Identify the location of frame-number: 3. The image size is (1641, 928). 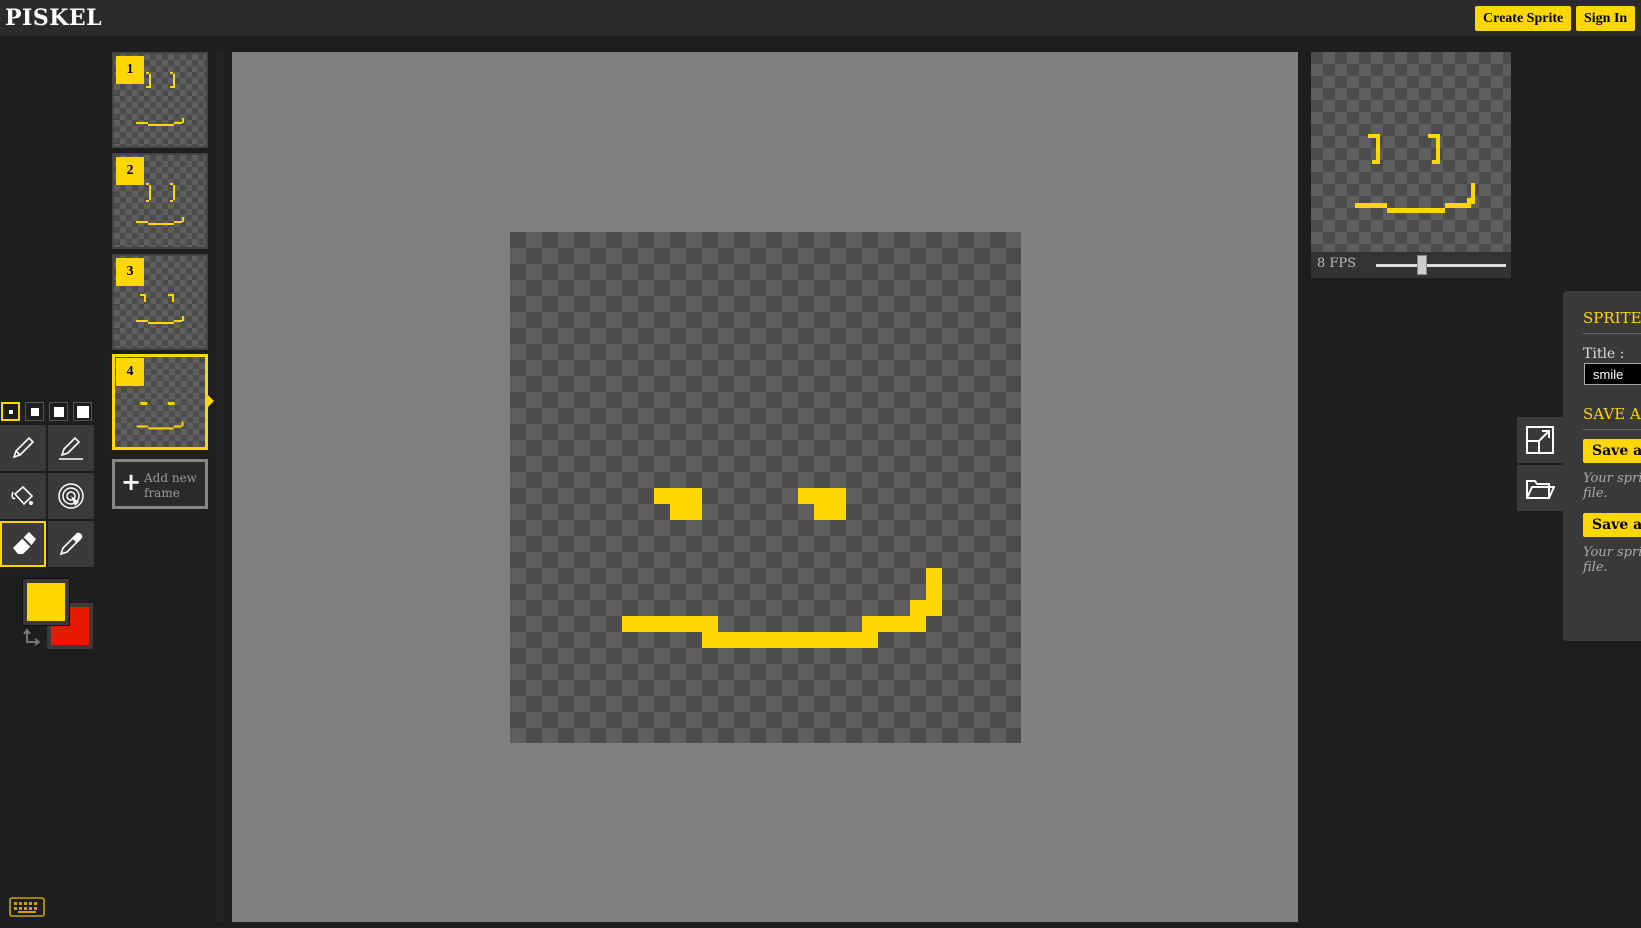
(130, 272).